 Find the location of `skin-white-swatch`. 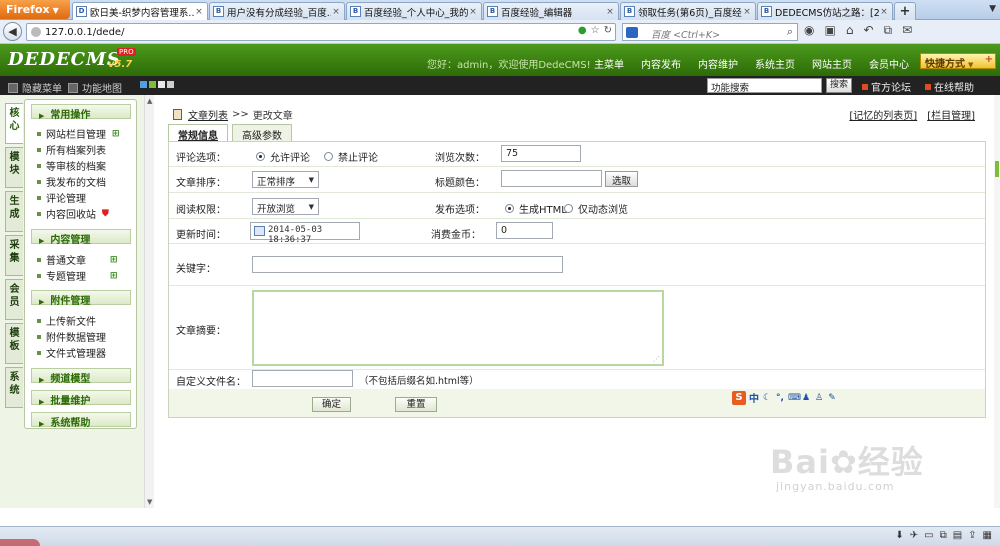

skin-white-swatch is located at coordinates (161, 84).